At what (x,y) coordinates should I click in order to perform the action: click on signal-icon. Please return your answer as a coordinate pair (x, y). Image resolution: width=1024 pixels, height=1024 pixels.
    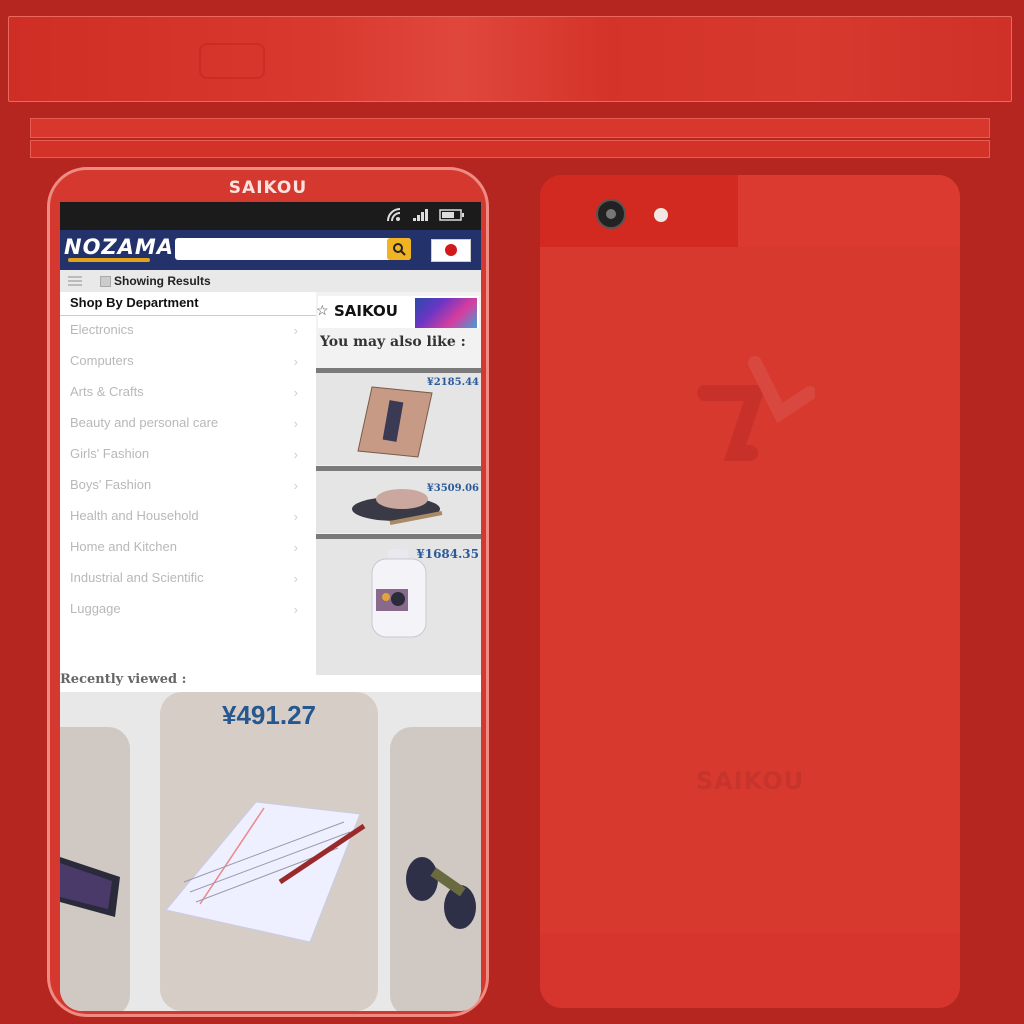
    Looking at the image, I should click on (420, 215).